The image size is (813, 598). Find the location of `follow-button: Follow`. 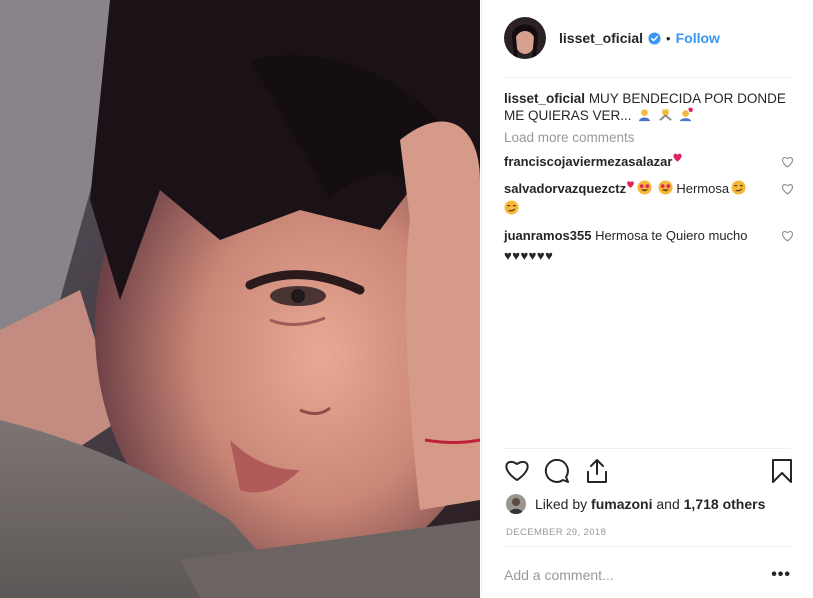

follow-button: Follow is located at coordinates (698, 38).